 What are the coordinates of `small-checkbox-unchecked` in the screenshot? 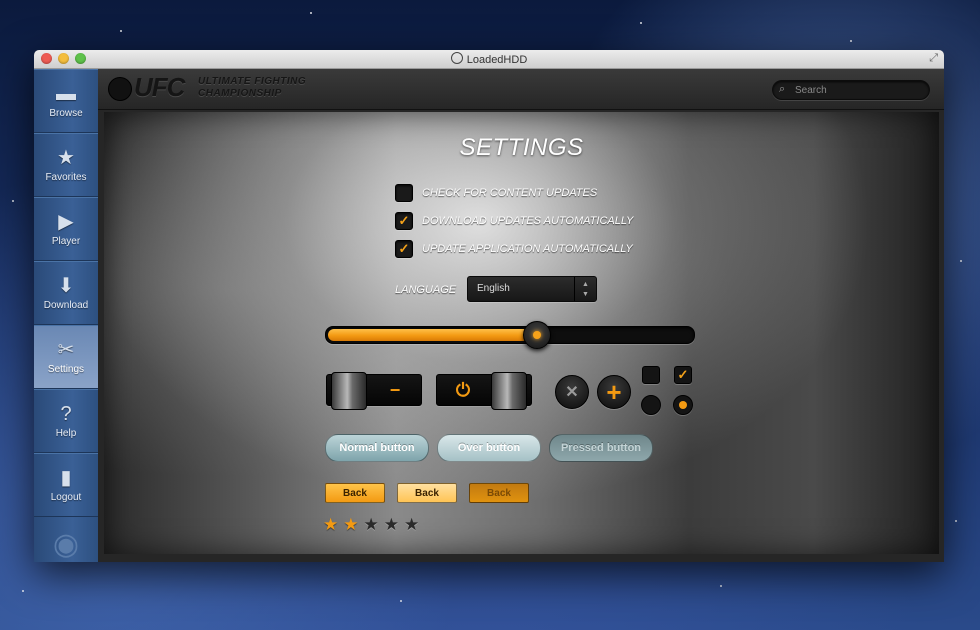 It's located at (651, 375).